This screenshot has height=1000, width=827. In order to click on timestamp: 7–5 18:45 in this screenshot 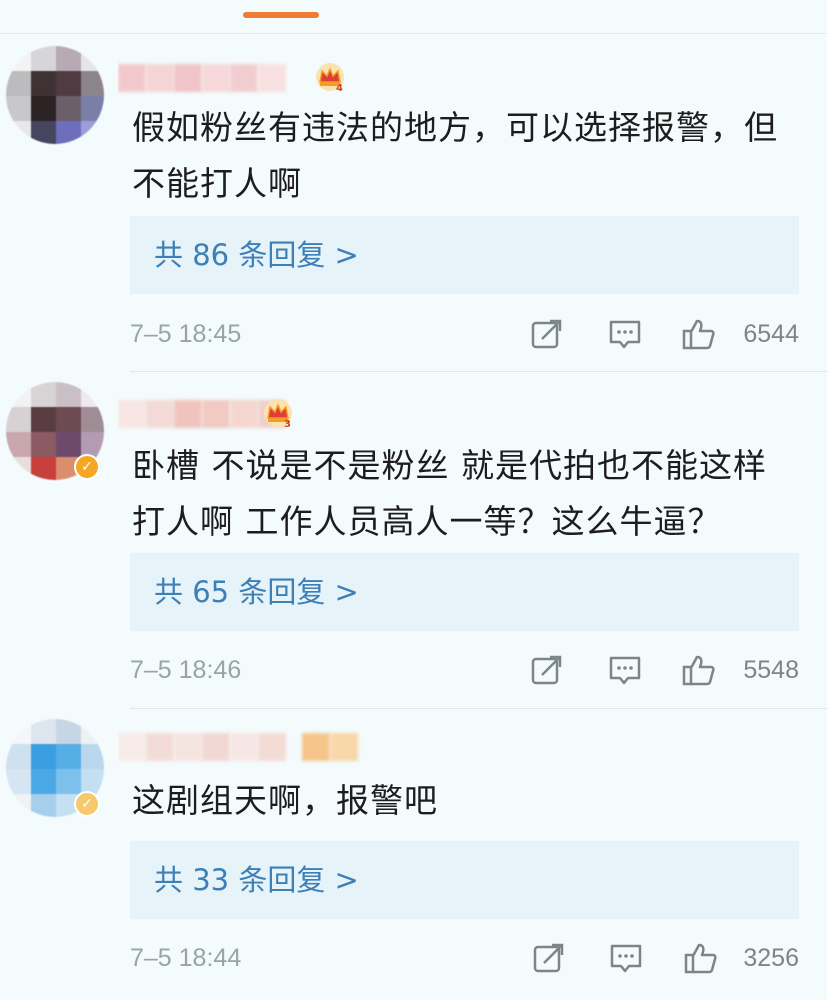, I will do `click(186, 334)`.